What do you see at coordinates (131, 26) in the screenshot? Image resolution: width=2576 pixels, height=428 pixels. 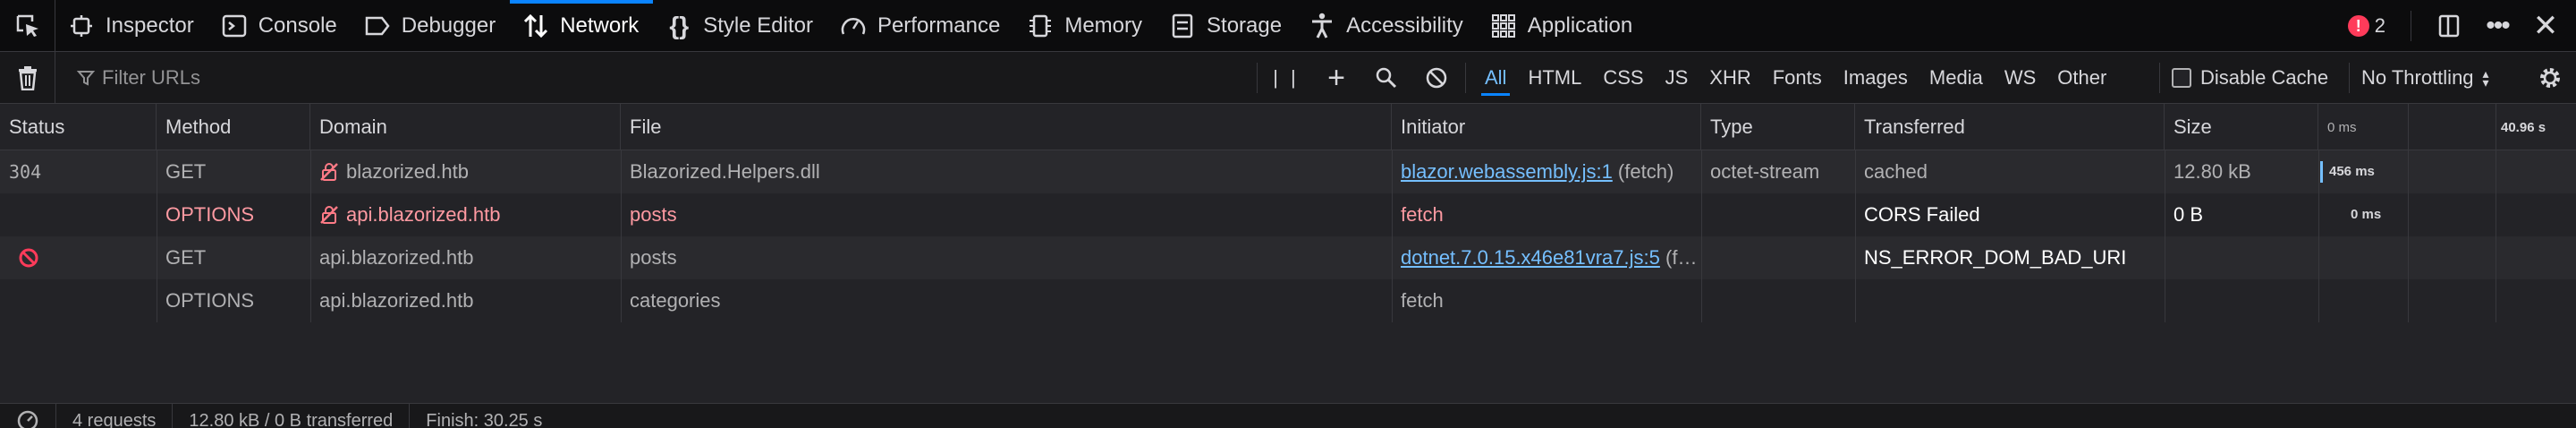 I see `tab-inspector: Inspector` at bounding box center [131, 26].